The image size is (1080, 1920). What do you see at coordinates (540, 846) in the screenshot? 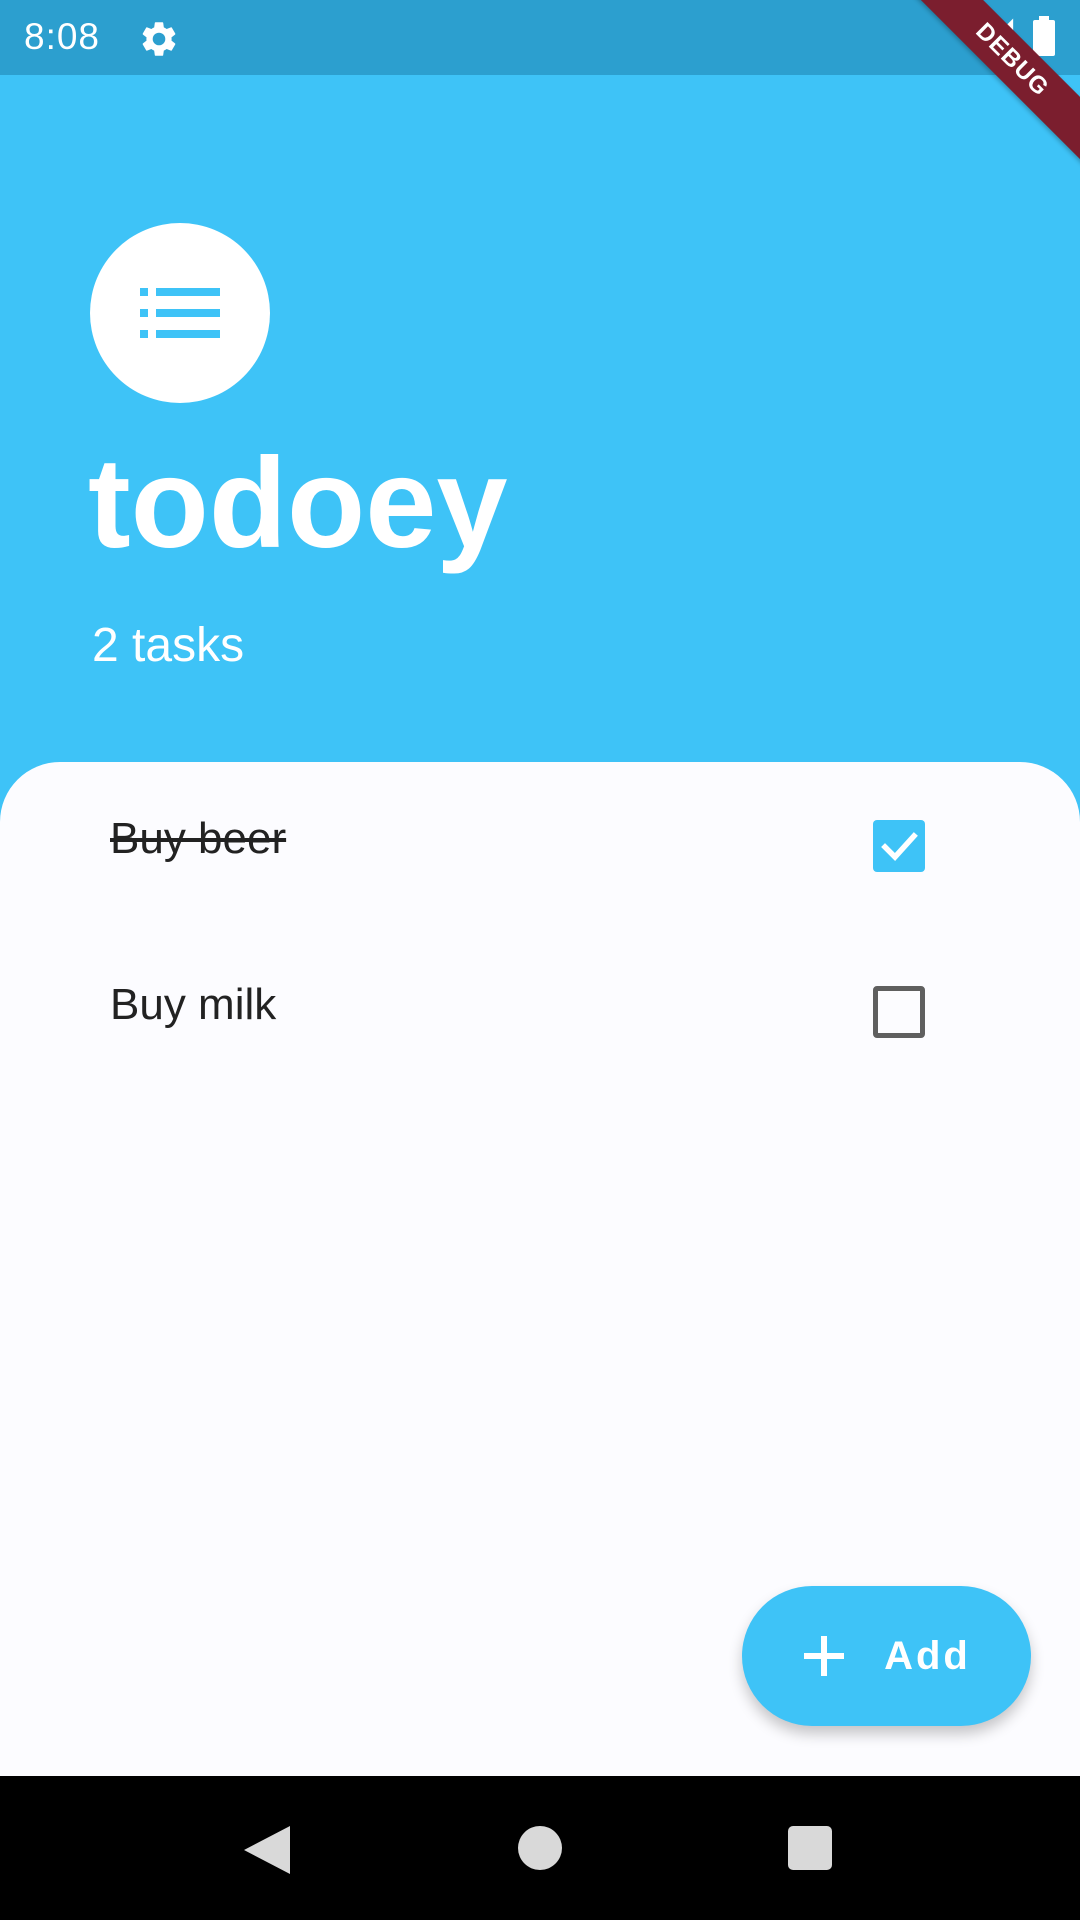
I see `task-item: Buy beer` at bounding box center [540, 846].